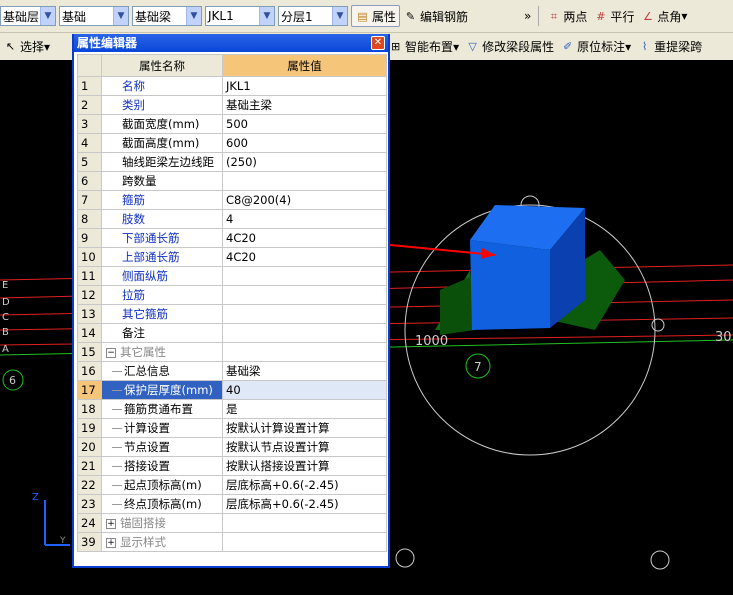 The height and width of the screenshot is (595, 733). I want to click on property-value: (250), so click(304, 162).